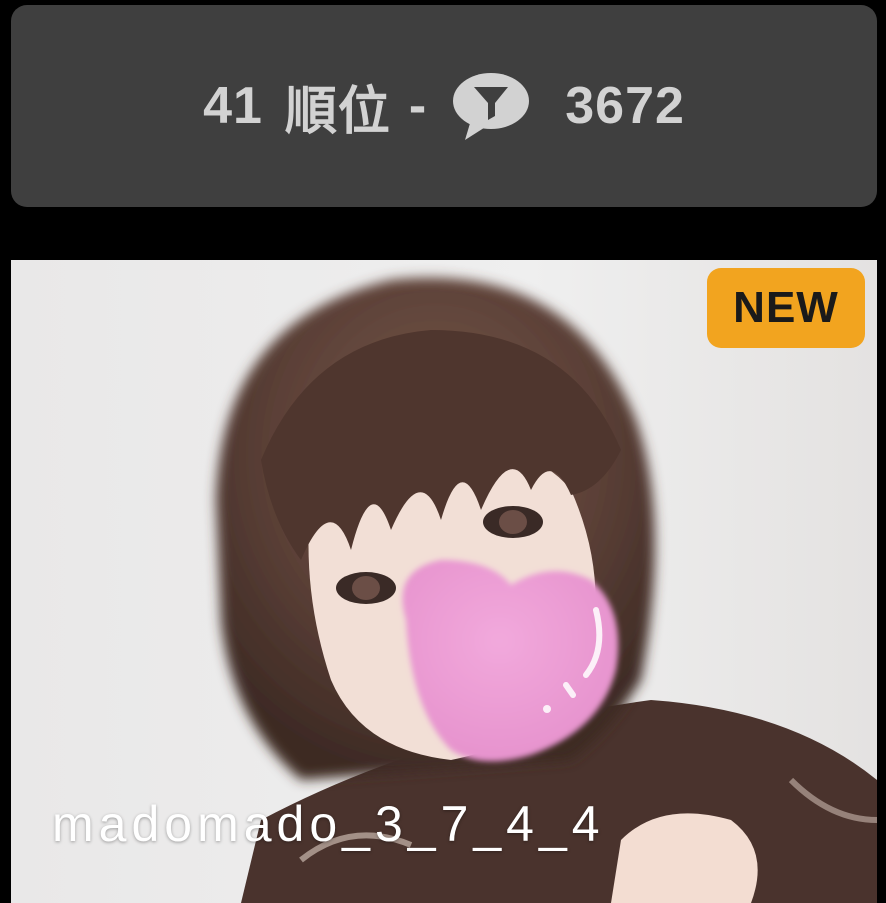  Describe the element at coordinates (337, 111) in the screenshot. I see `rank-suffix: 順位` at that location.